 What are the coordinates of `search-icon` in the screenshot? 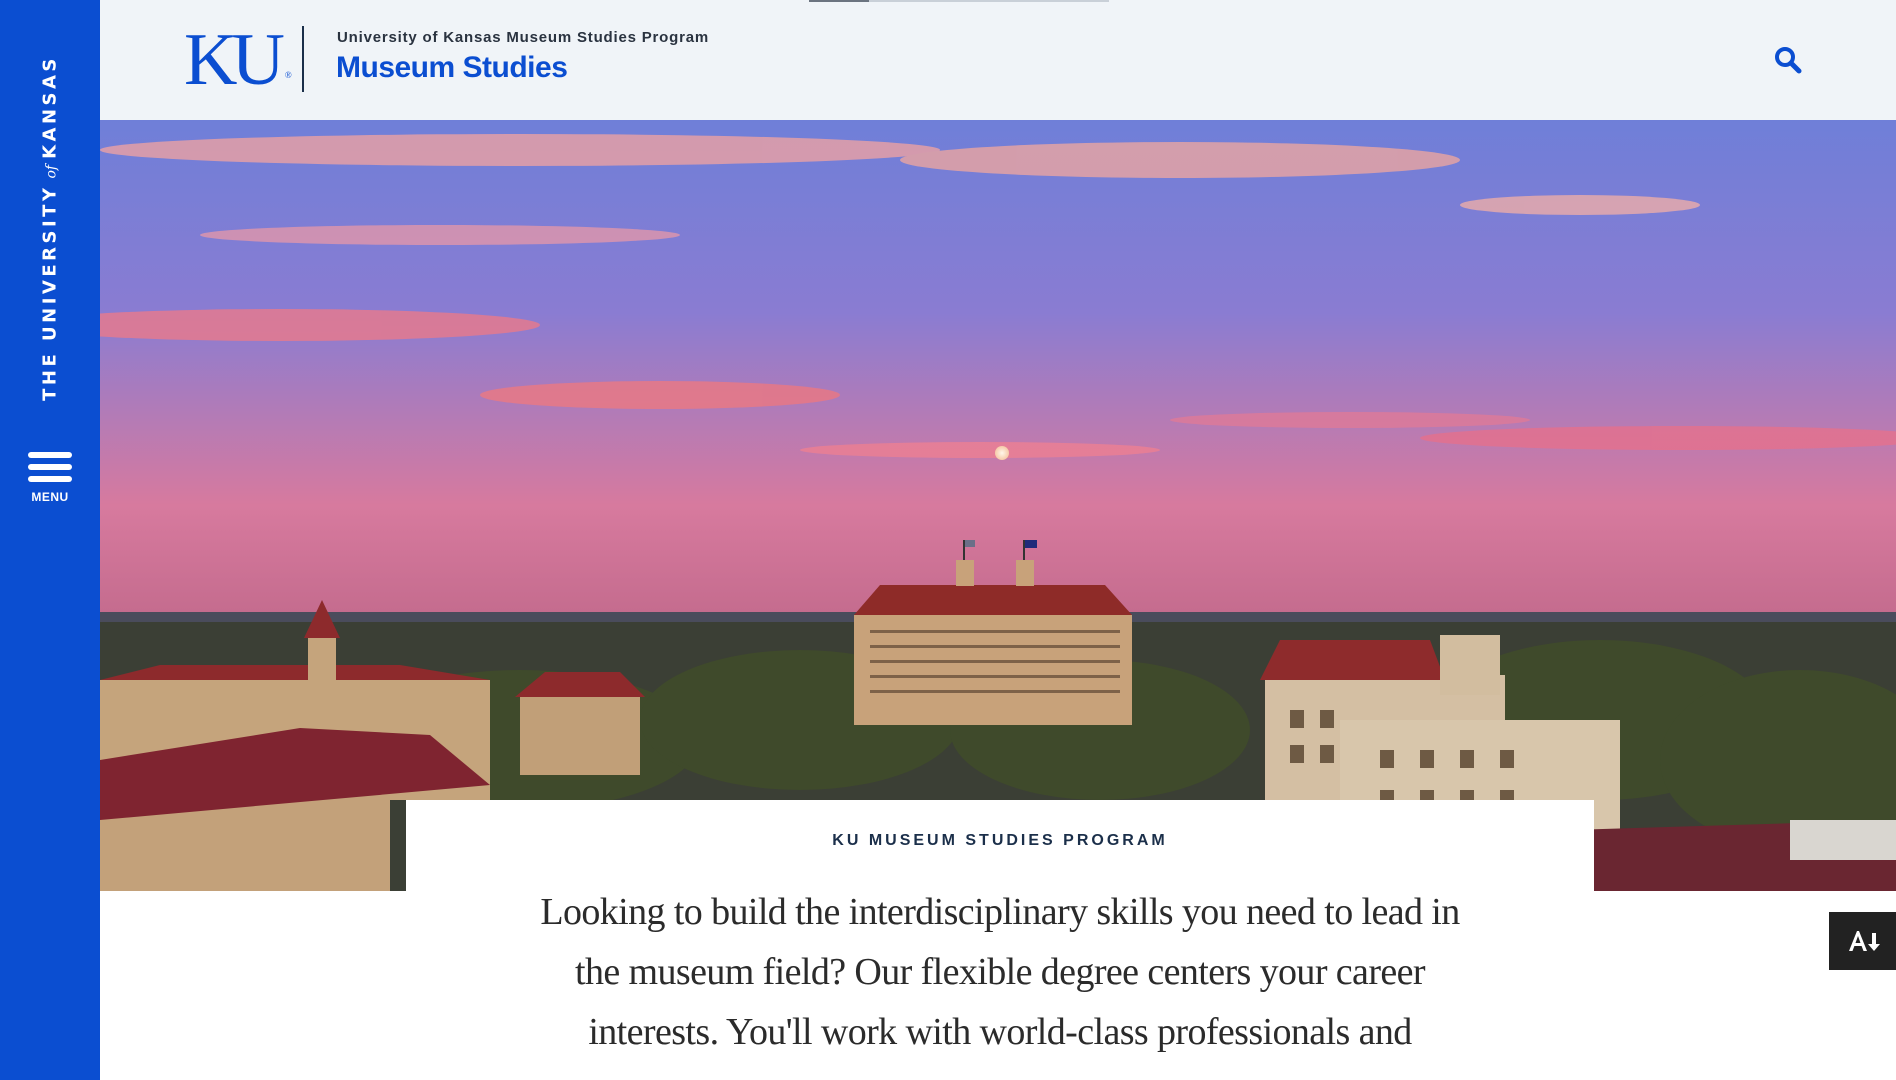 It's located at (1788, 60).